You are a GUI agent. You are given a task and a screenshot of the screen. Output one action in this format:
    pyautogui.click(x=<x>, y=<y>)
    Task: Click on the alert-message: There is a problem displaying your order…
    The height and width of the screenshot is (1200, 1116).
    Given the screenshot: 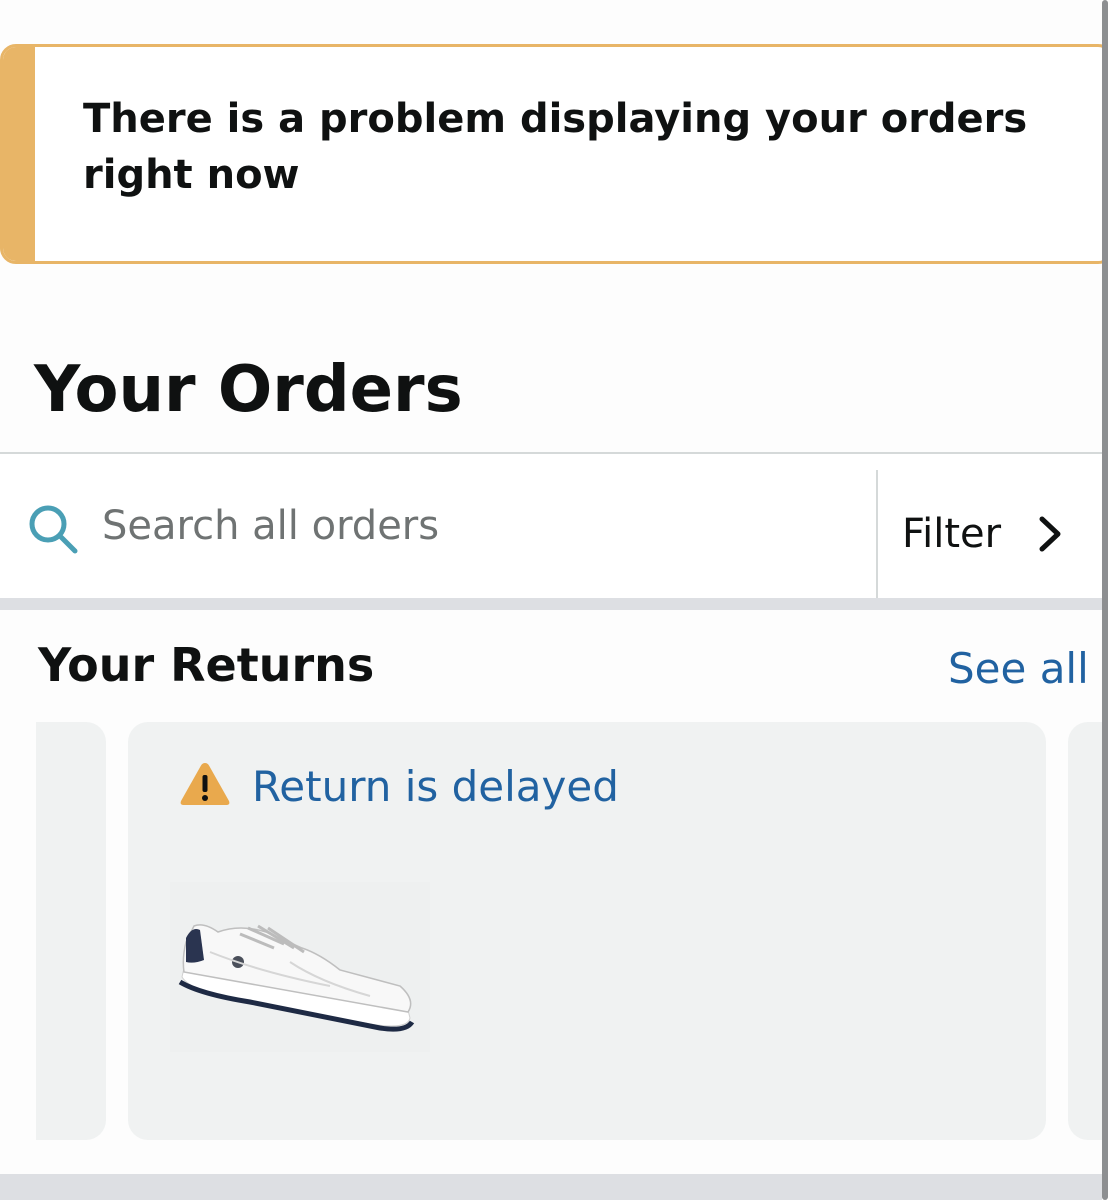 What is the action you would take?
    pyautogui.click(x=555, y=147)
    